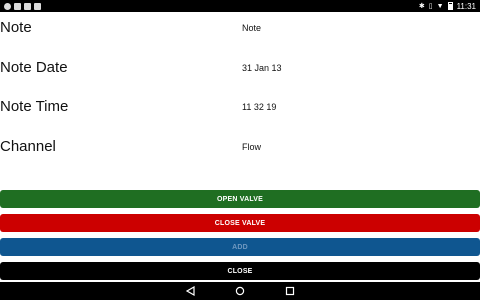 This screenshot has height=300, width=480. What do you see at coordinates (27, 6) in the screenshot?
I see `message-notification-icon` at bounding box center [27, 6].